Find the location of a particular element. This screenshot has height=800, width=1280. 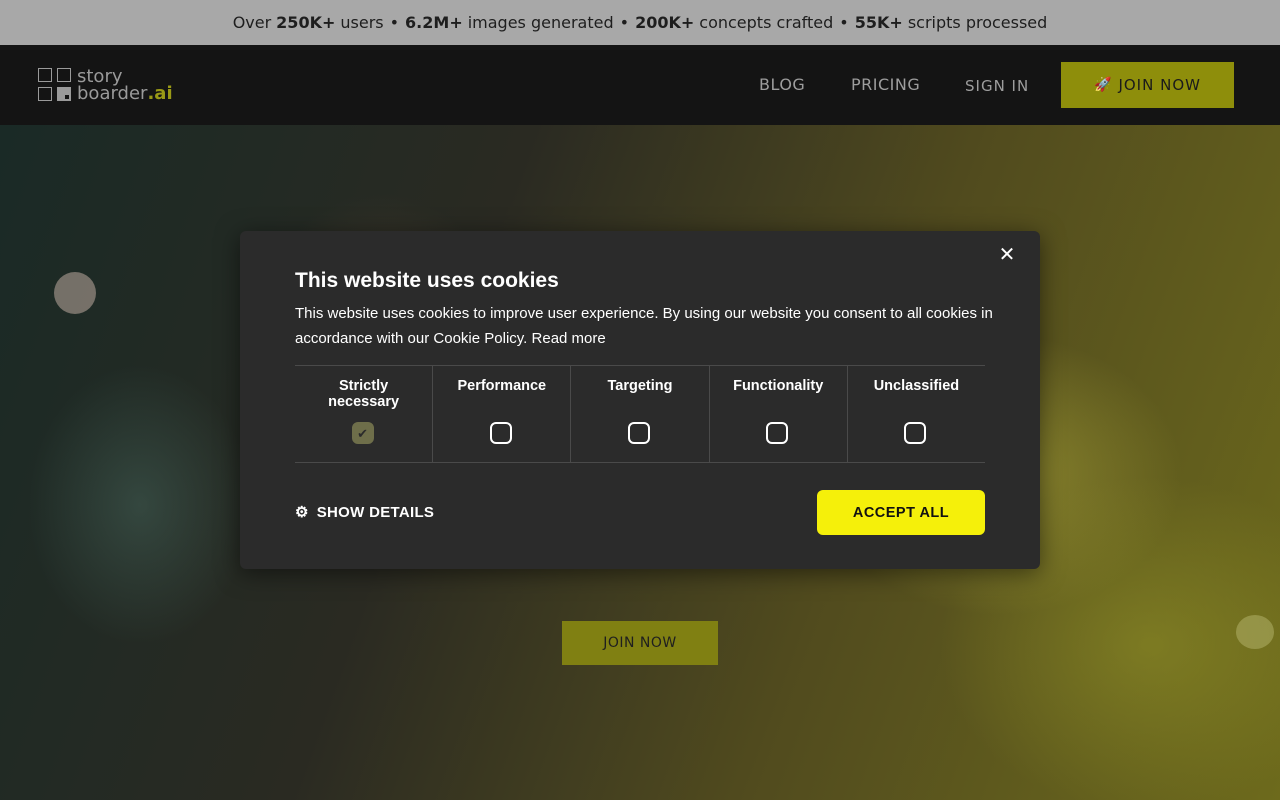

category-unclassified: Unclassified is located at coordinates (916, 414).